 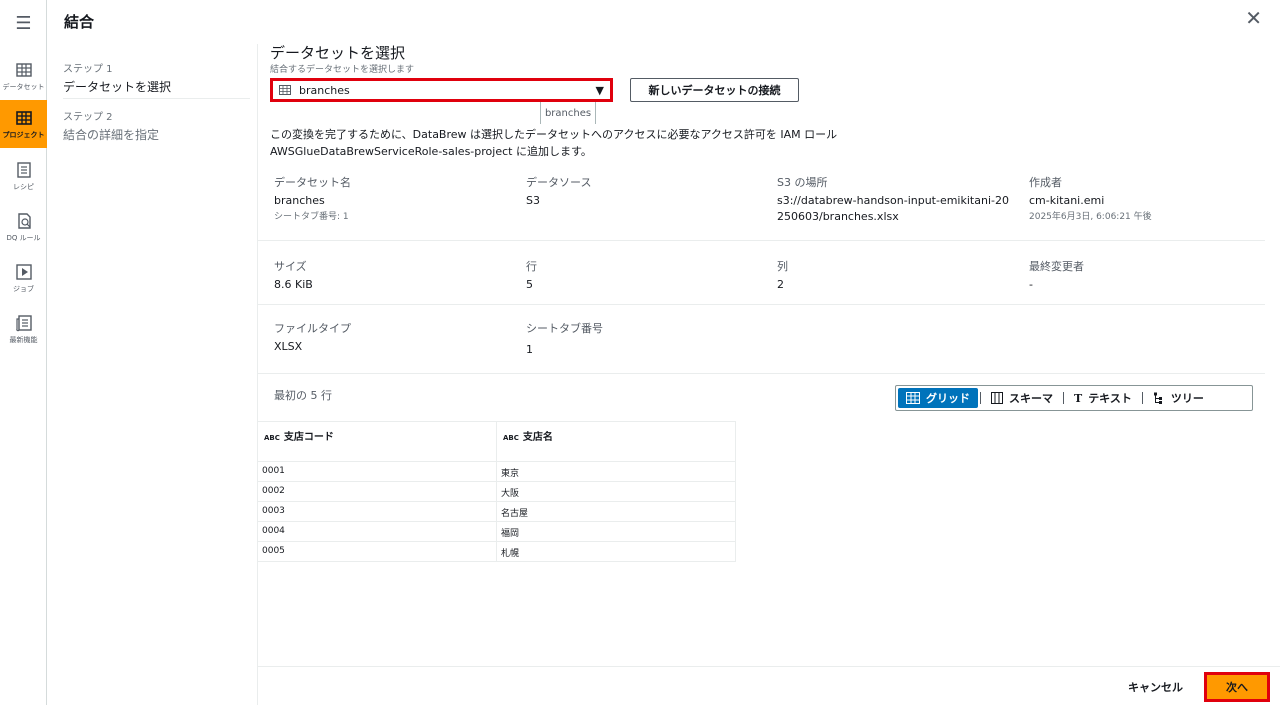 What do you see at coordinates (559, 191) in the screenshot?
I see `detail-data-source: データソース S3` at bounding box center [559, 191].